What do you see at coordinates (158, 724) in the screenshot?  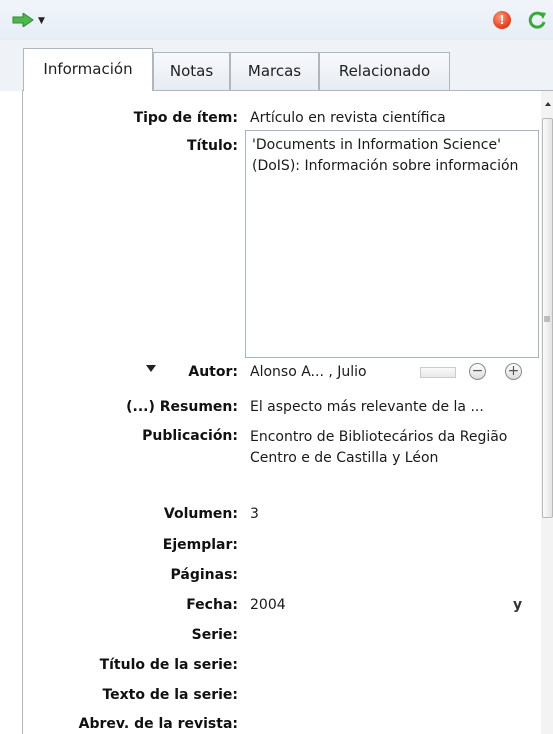 I see `journal-abbr-label: Abrev. de la revista:` at bounding box center [158, 724].